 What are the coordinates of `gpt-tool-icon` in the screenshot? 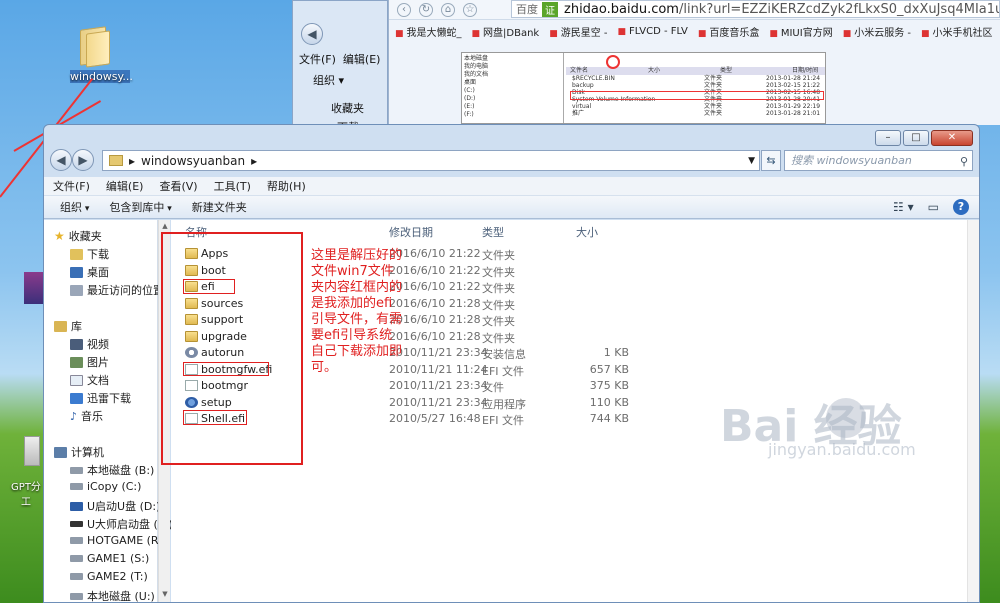 It's located at (32, 451).